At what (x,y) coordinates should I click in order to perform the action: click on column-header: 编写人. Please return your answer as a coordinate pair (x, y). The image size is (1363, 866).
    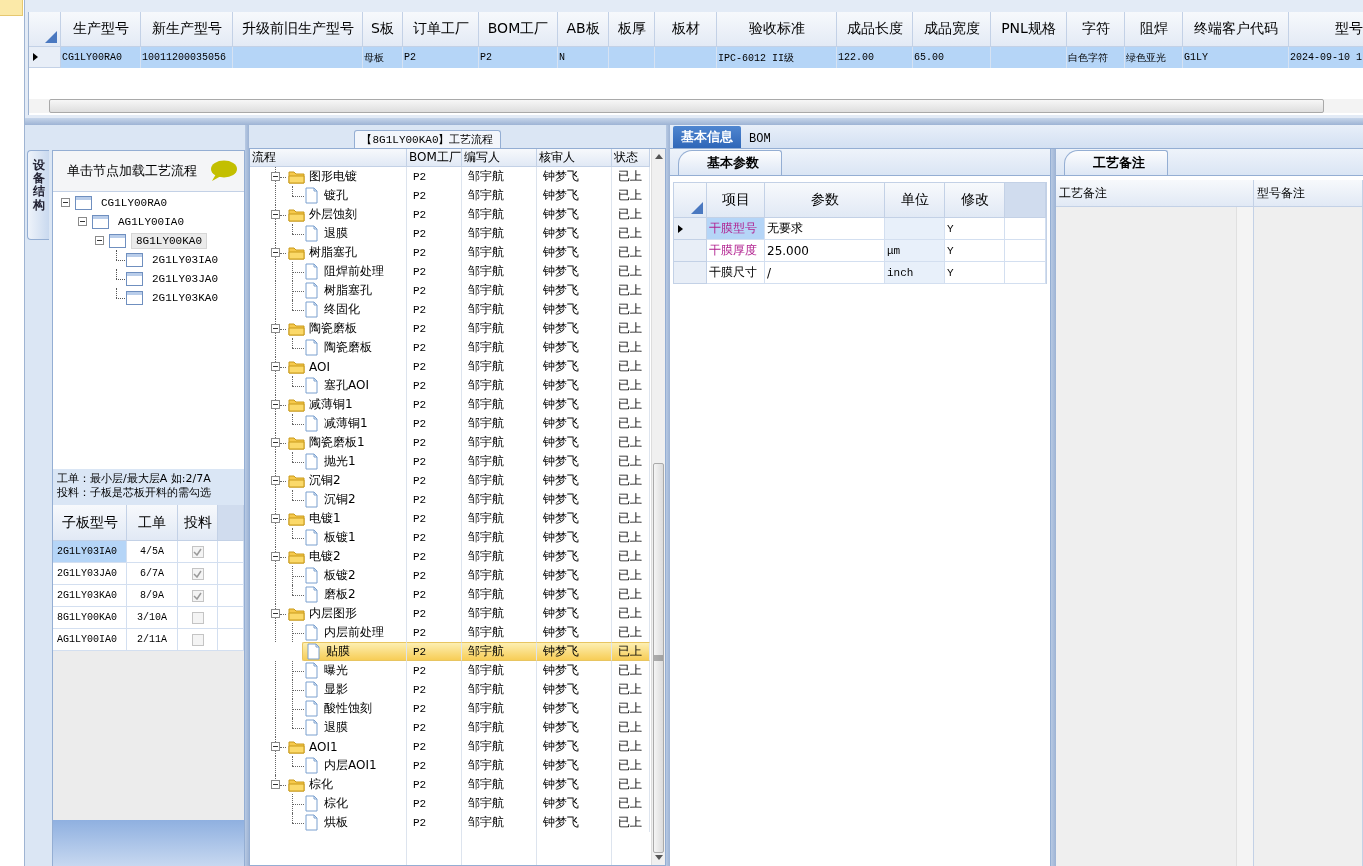
    Looking at the image, I should click on (499, 158).